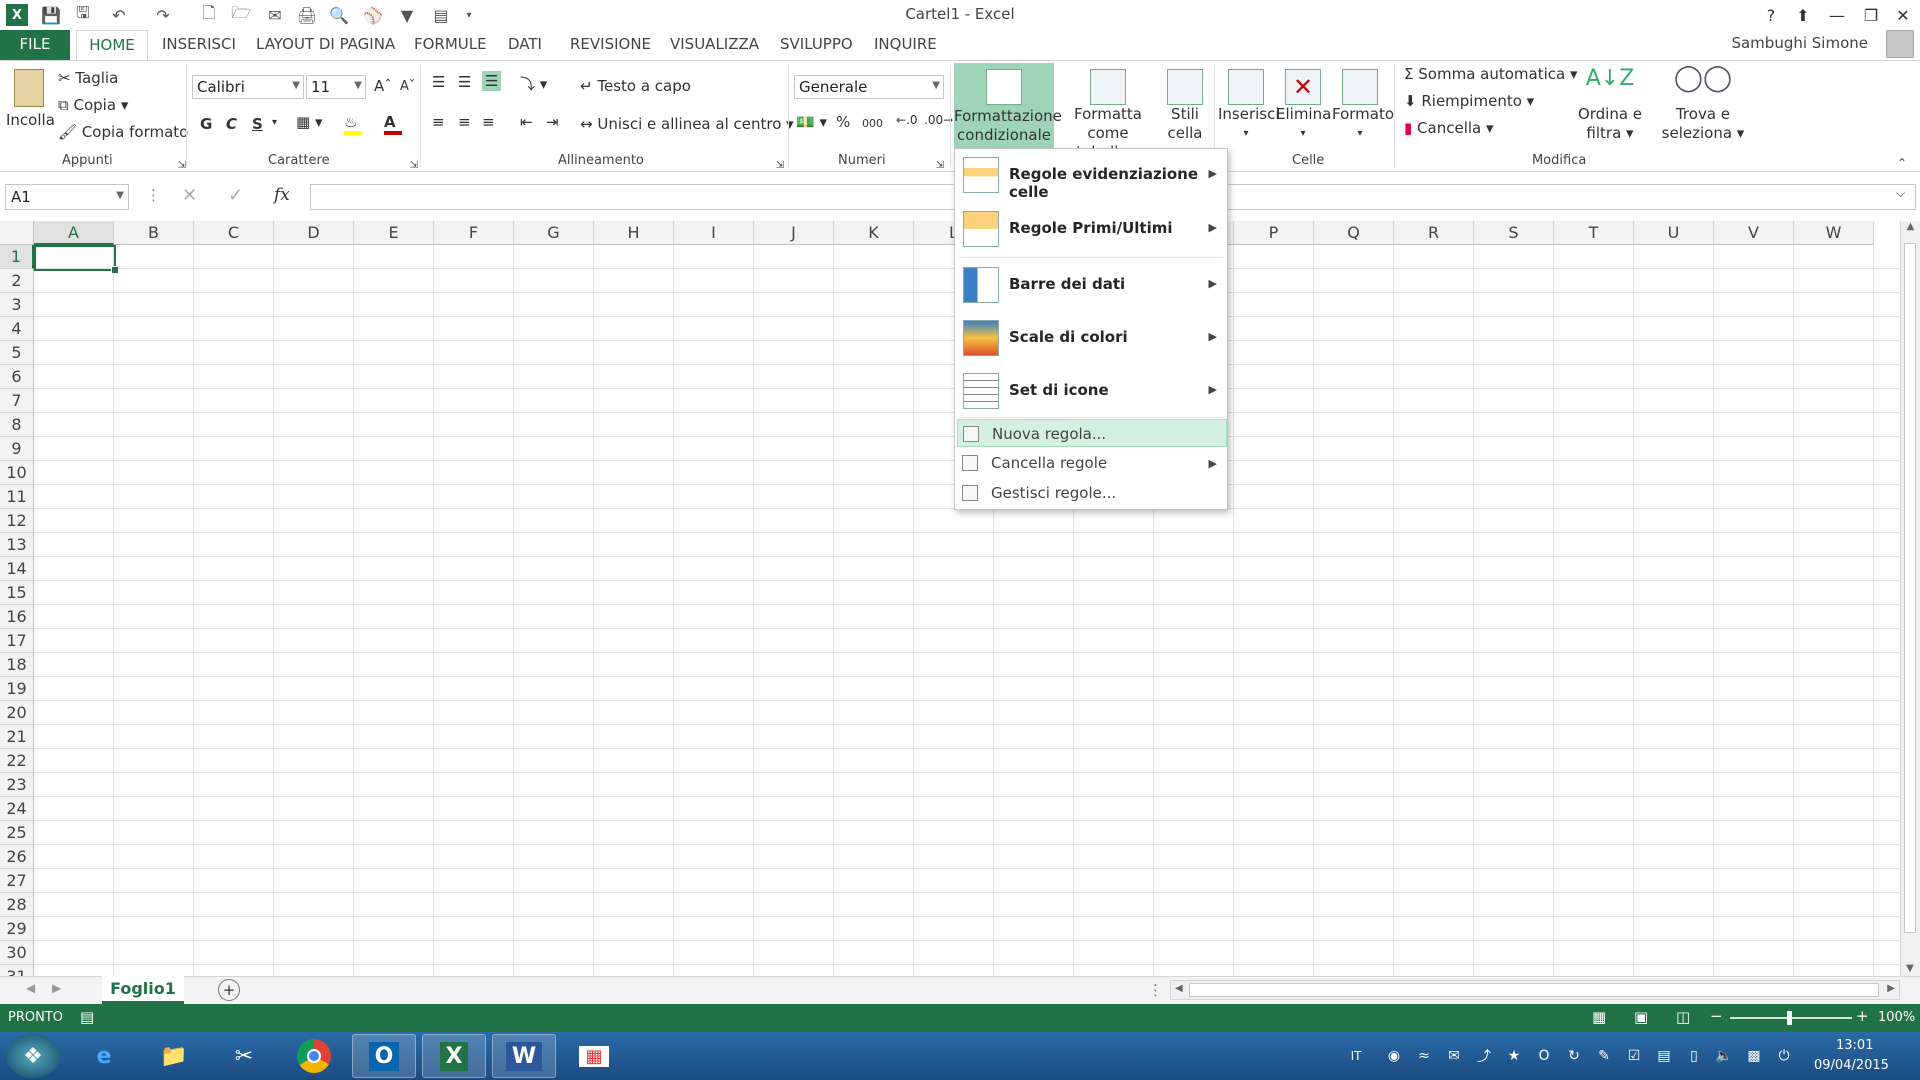 The image size is (1920, 1080). Describe the element at coordinates (1703, 104) in the screenshot. I see `find-select-button: ◯◯ Trova e seleziona ▾` at that location.